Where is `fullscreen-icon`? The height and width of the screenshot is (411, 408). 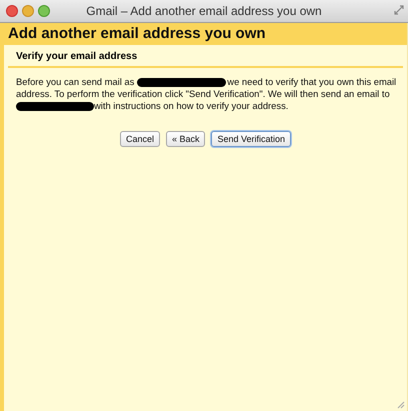
fullscreen-icon is located at coordinates (399, 10).